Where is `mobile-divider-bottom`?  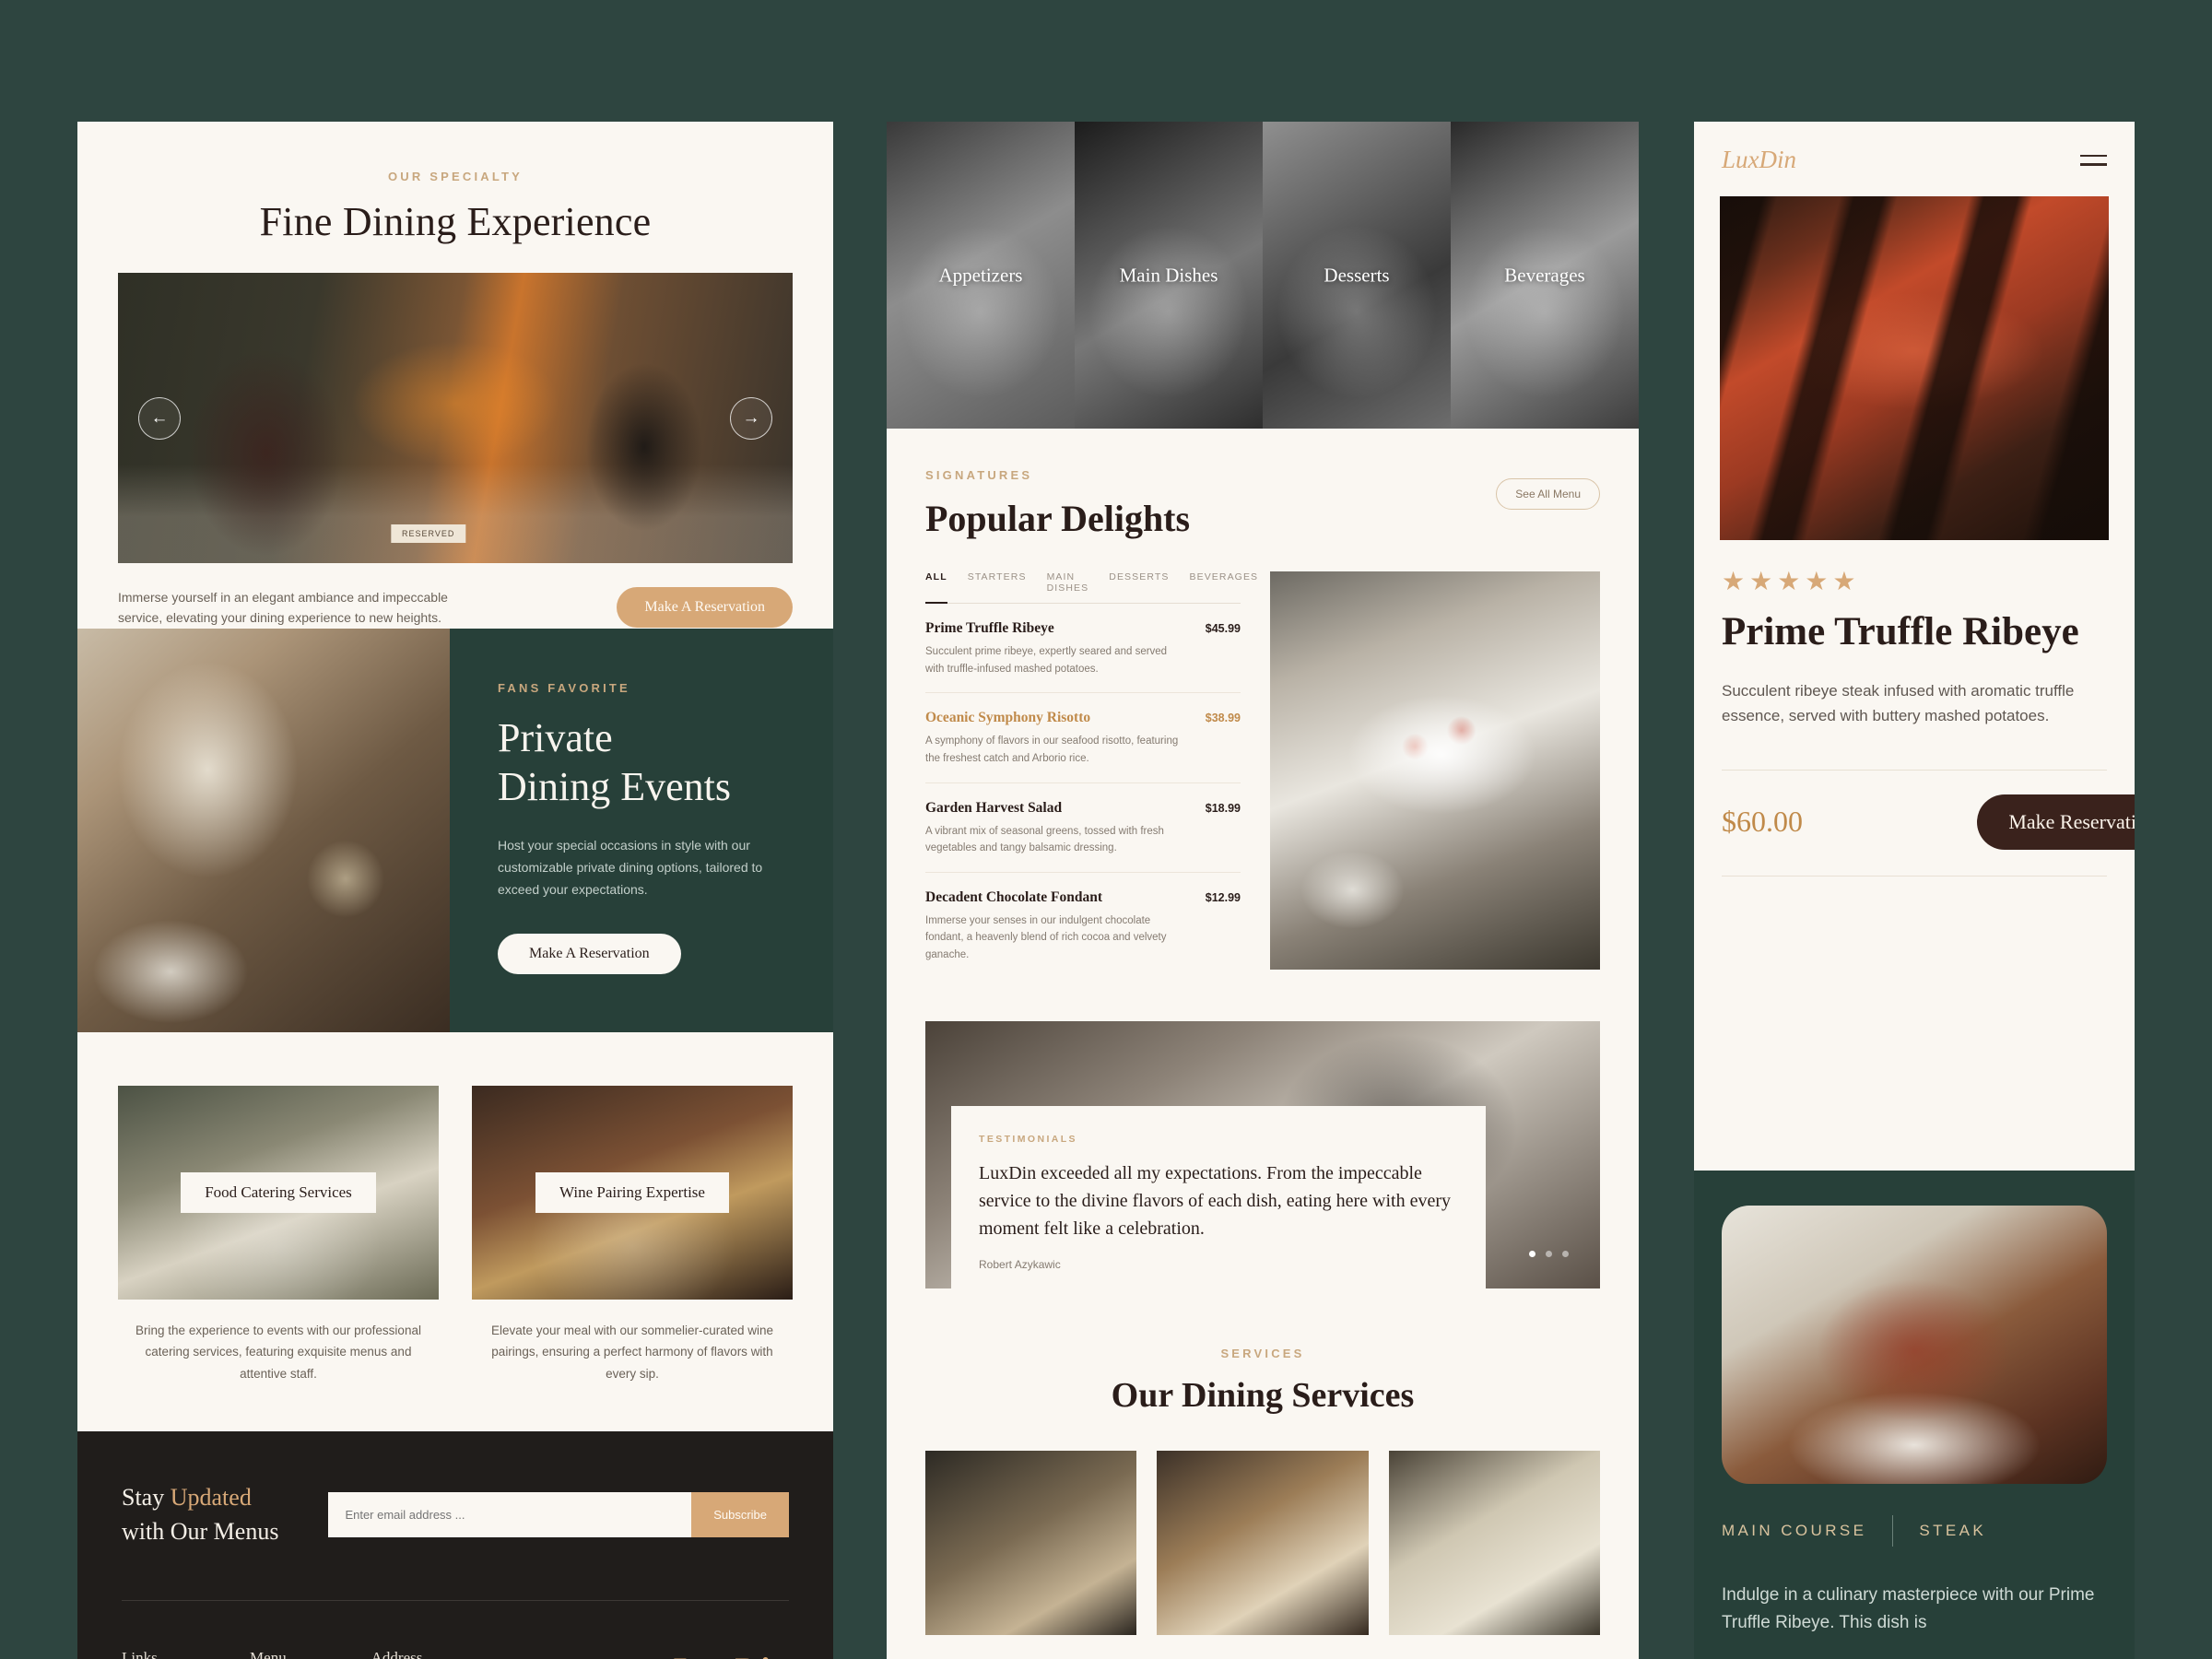
mobile-divider-bottom is located at coordinates (1914, 876).